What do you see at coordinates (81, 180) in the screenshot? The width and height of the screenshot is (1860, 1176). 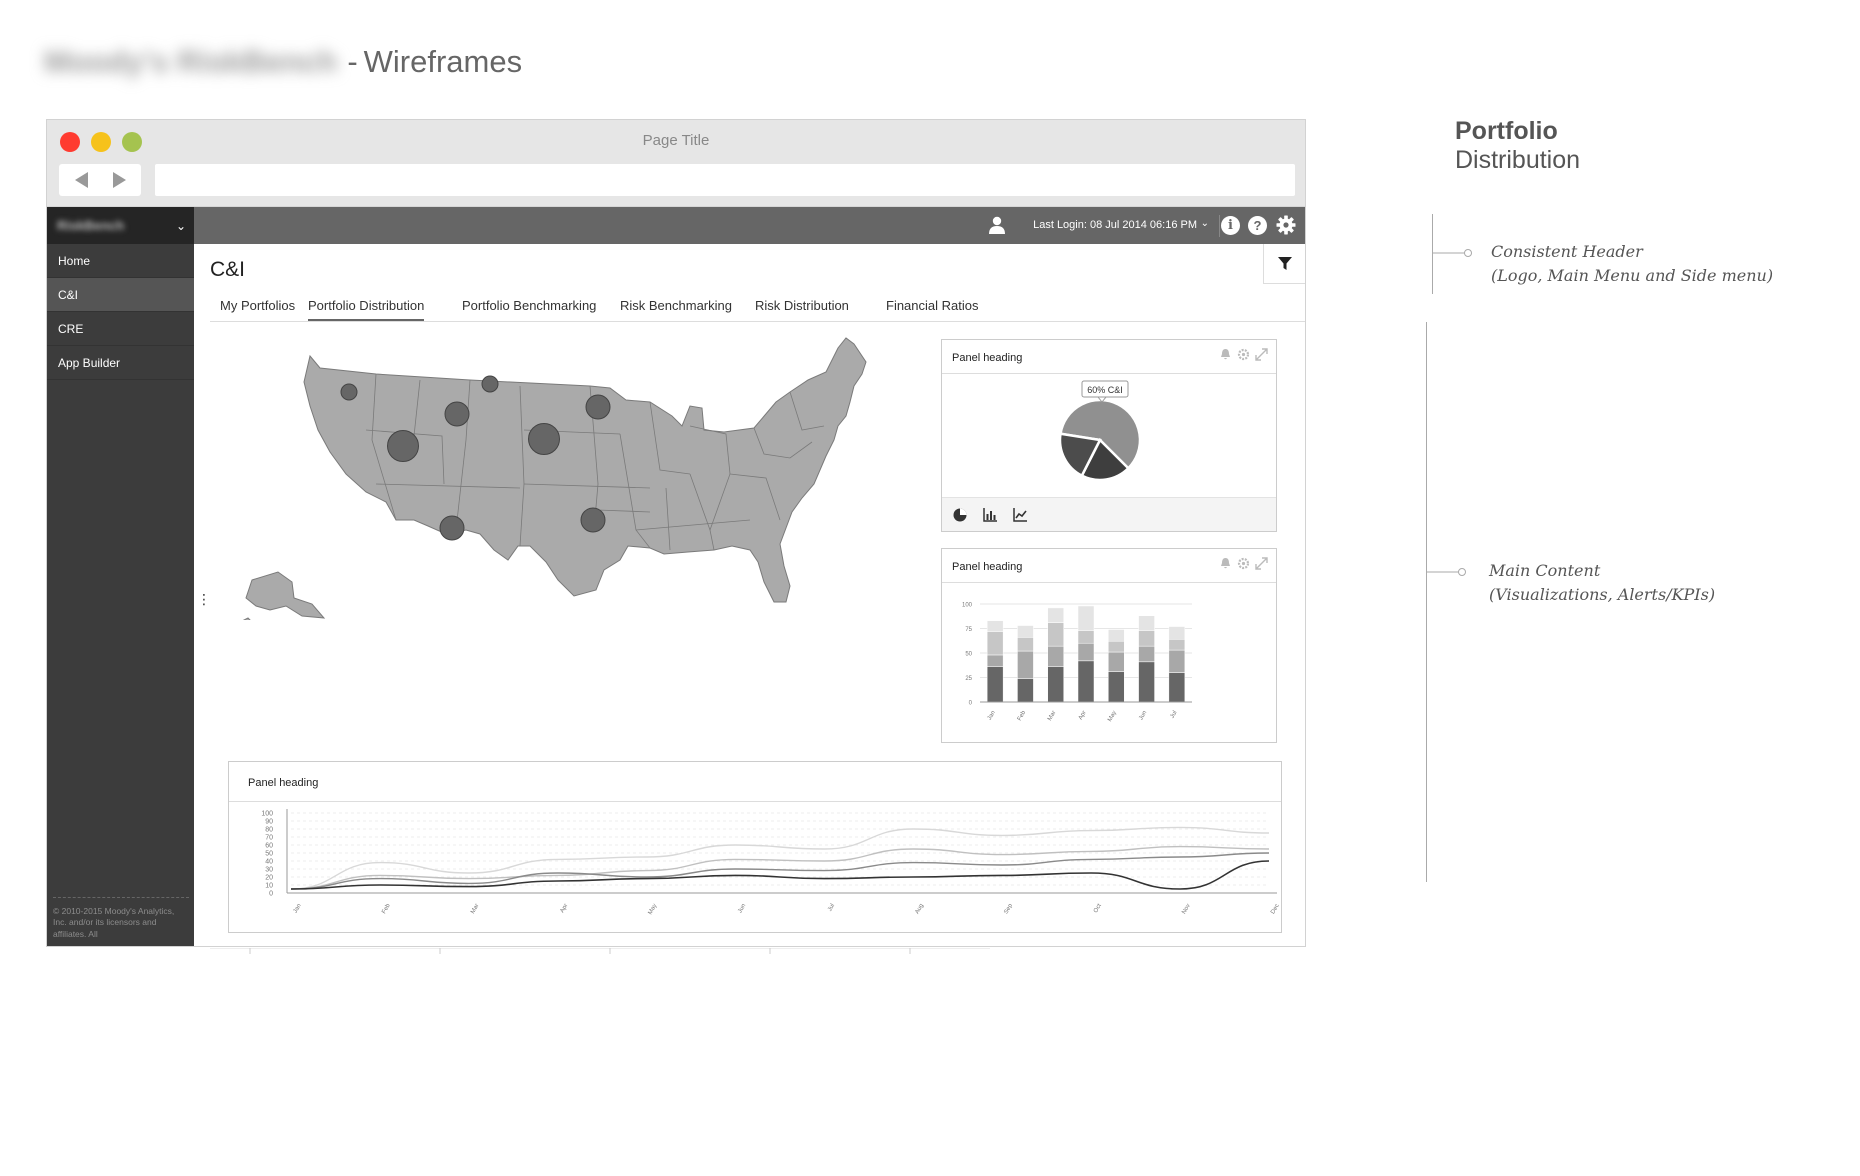 I see `back-arrow-icon` at bounding box center [81, 180].